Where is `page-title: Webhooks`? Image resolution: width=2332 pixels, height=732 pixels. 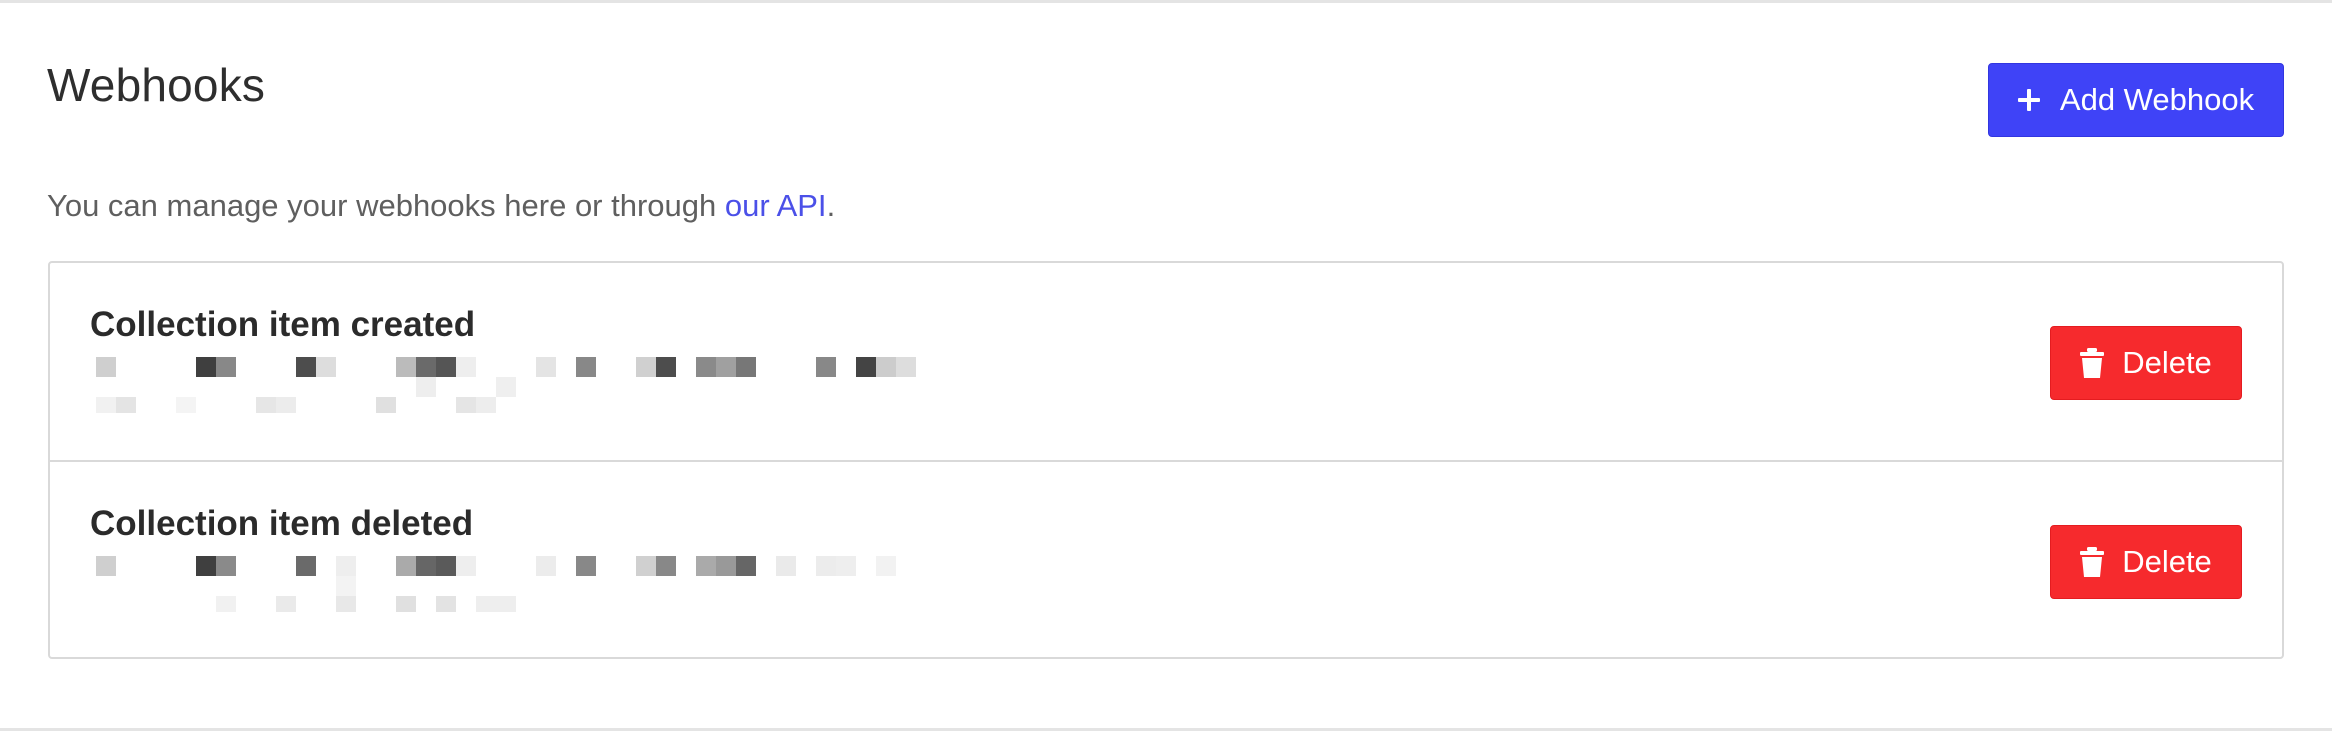
page-title: Webhooks is located at coordinates (156, 85).